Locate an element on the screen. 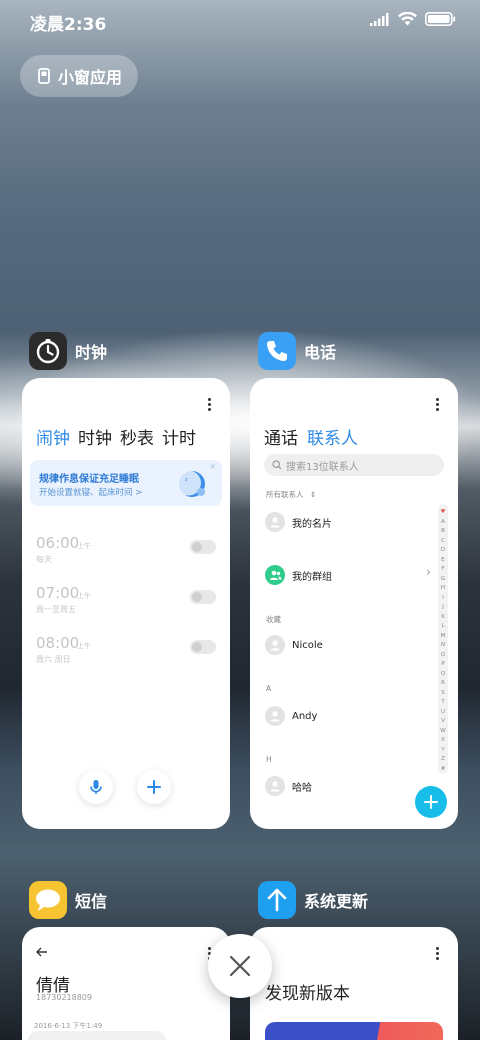  clear-all-button is located at coordinates (240, 966).